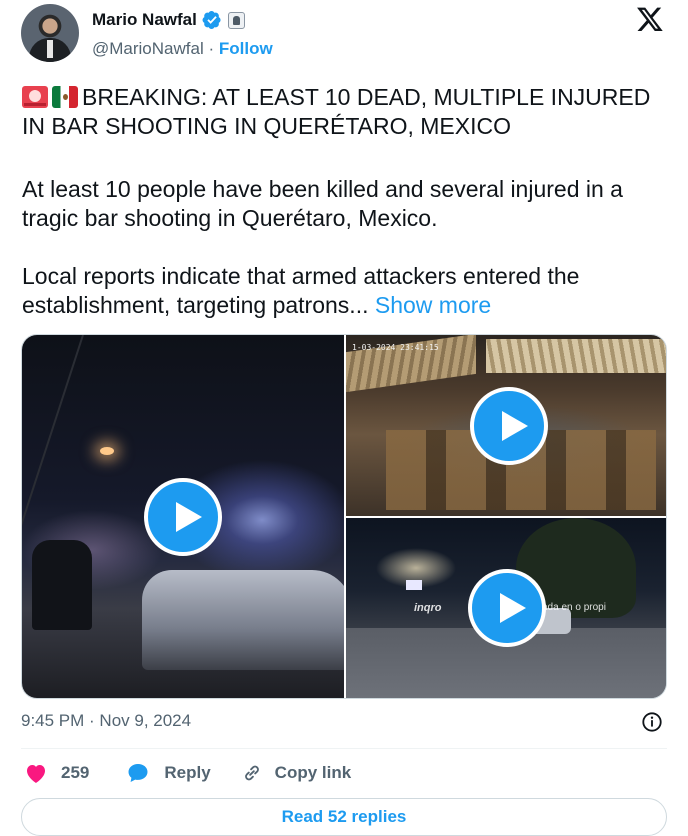 This screenshot has height=836, width=688. What do you see at coordinates (75, 772) in the screenshot?
I see `like-count: 259` at bounding box center [75, 772].